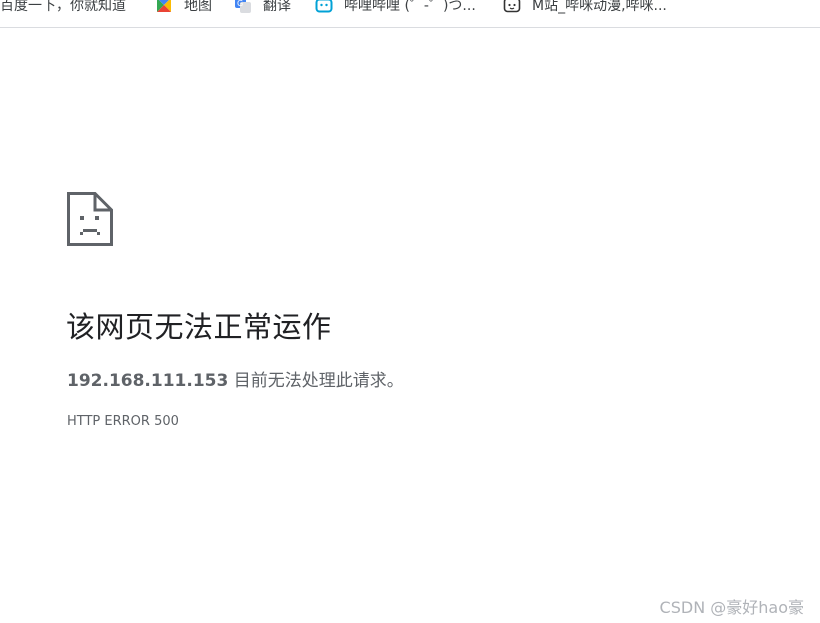 Image resolution: width=820 pixels, height=623 pixels. What do you see at coordinates (277, 7) in the screenshot?
I see `bookmark-label: 翻译` at bounding box center [277, 7].